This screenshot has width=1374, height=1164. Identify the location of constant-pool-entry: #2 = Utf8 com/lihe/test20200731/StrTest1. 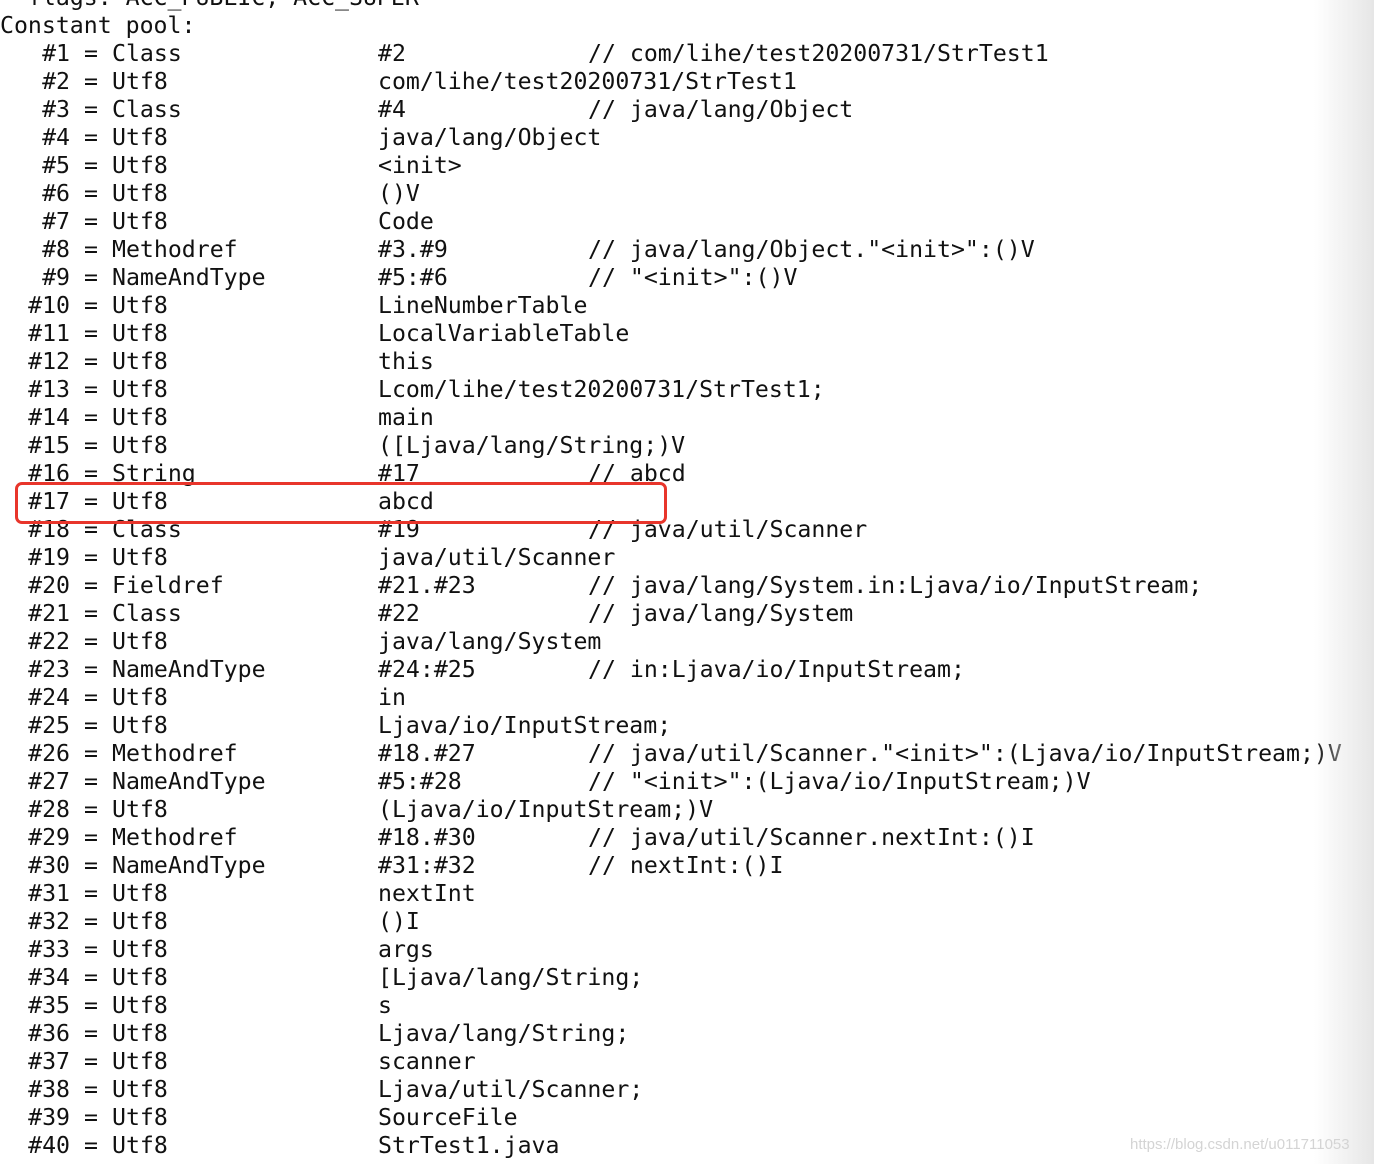
(687, 82).